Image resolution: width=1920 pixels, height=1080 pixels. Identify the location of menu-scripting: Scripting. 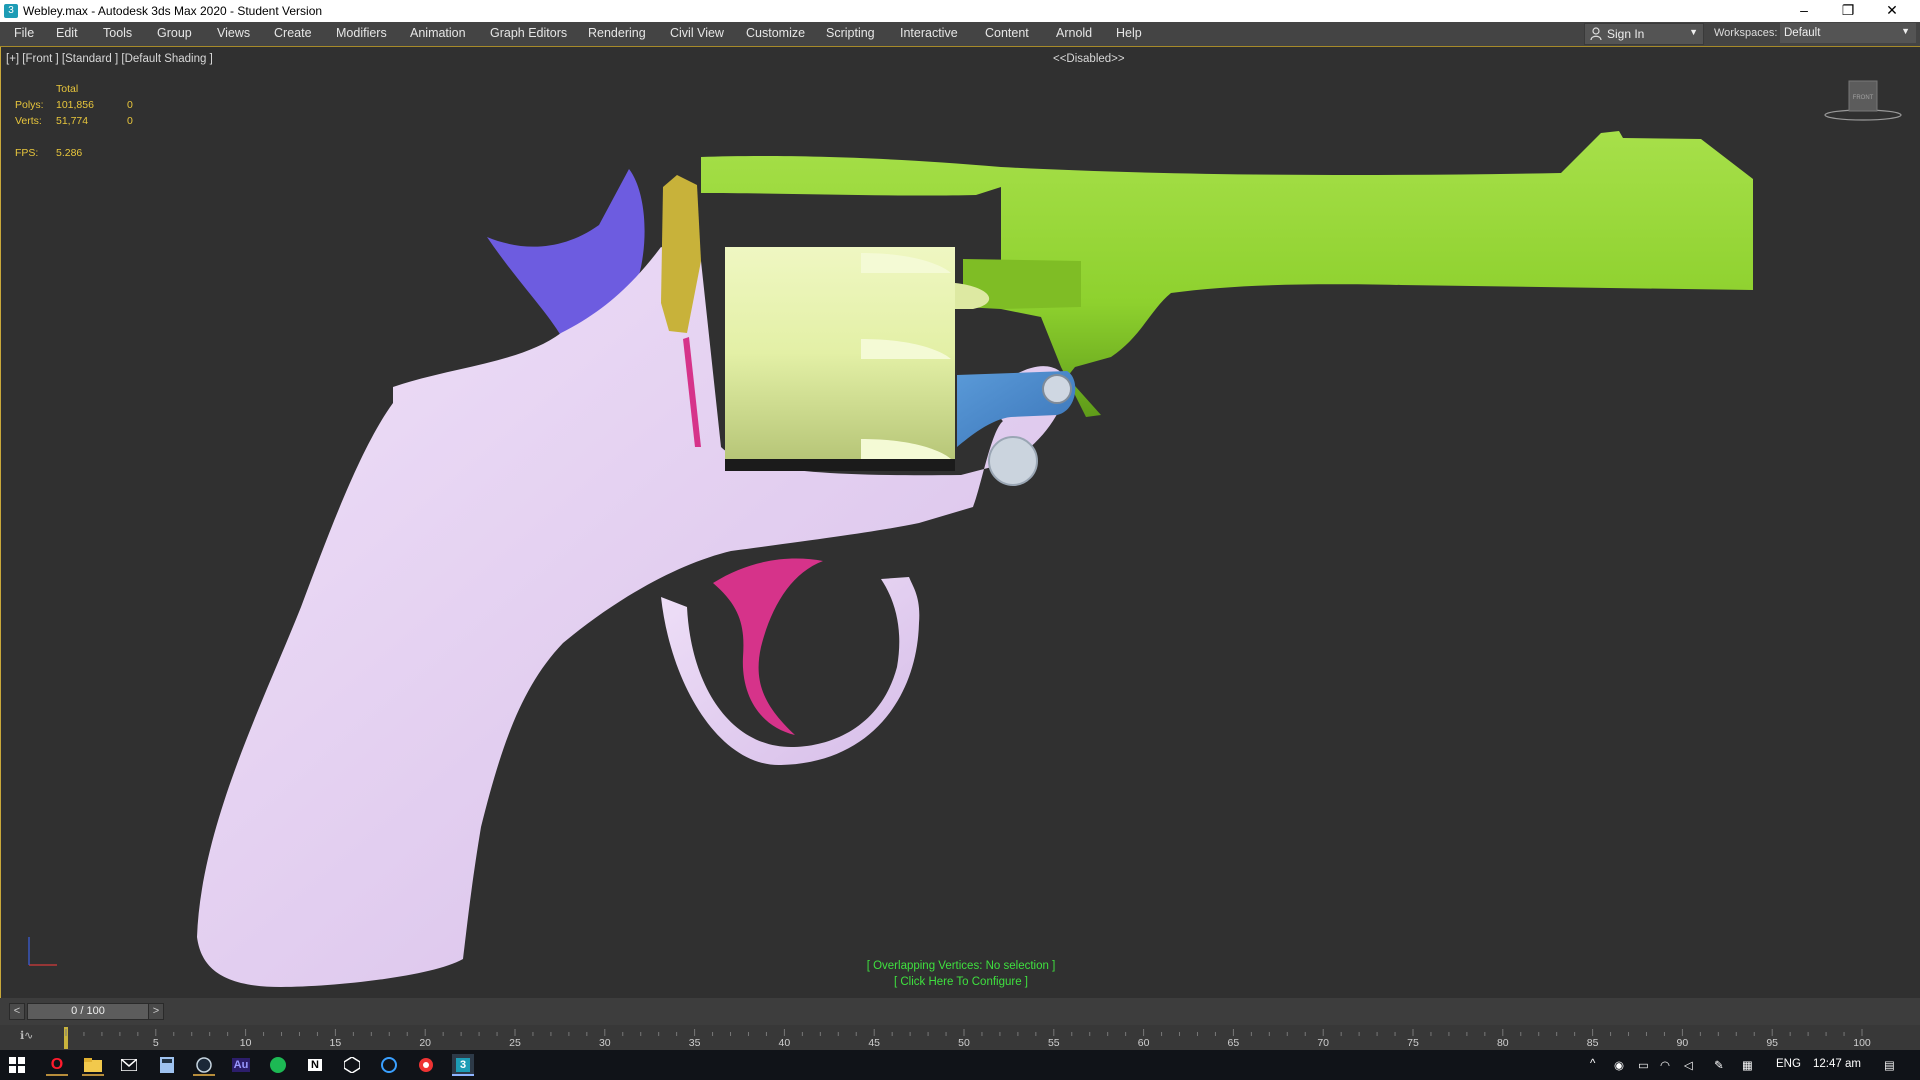
(850, 33).